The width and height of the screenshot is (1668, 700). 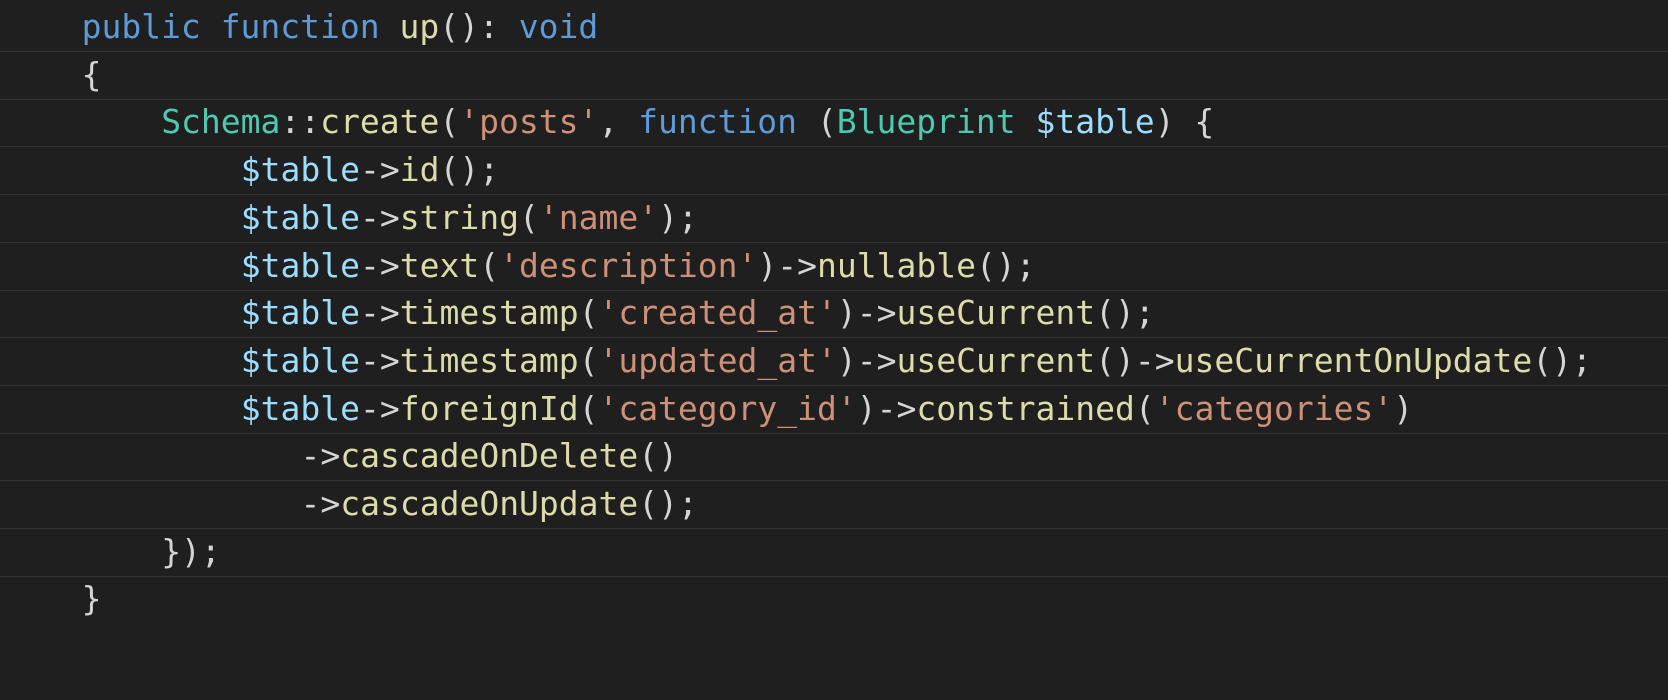 I want to click on code-token: }, so click(x=91, y=599).